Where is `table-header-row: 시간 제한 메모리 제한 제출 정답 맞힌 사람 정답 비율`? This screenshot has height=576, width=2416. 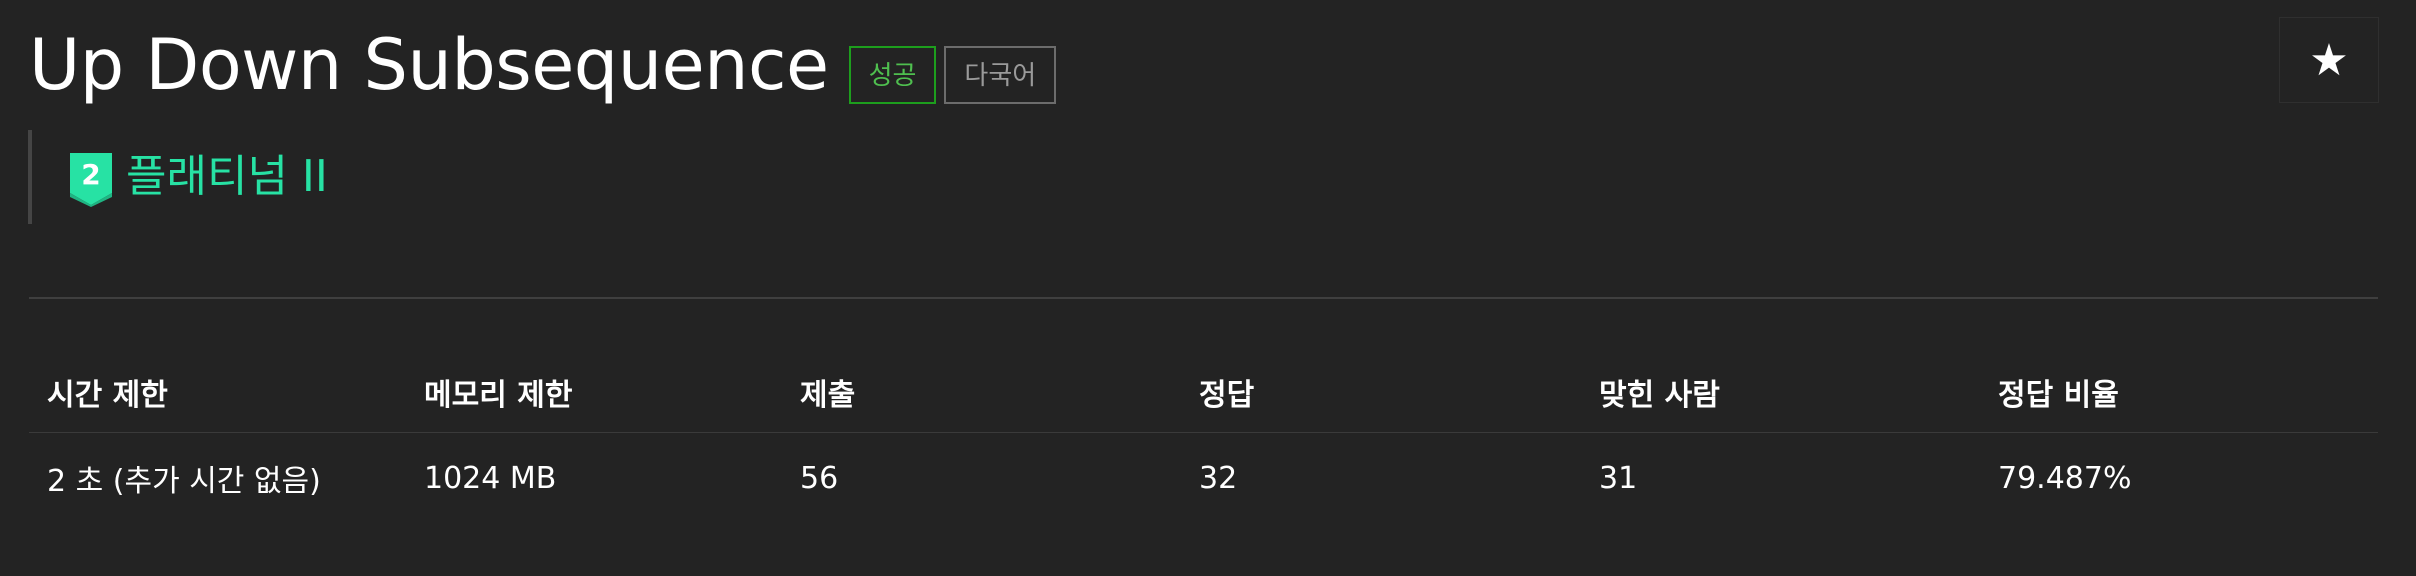 table-header-row: 시간 제한 메모리 제한 제출 정답 맞힌 사람 정답 비율 is located at coordinates (1203, 392).